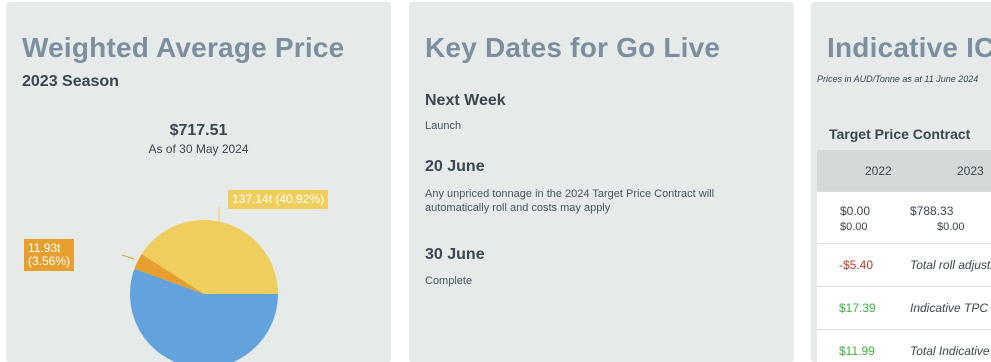  Describe the element at coordinates (904, 217) in the screenshot. I see `table-row: $0.00 $0.00 $788.33 $0.00` at that location.